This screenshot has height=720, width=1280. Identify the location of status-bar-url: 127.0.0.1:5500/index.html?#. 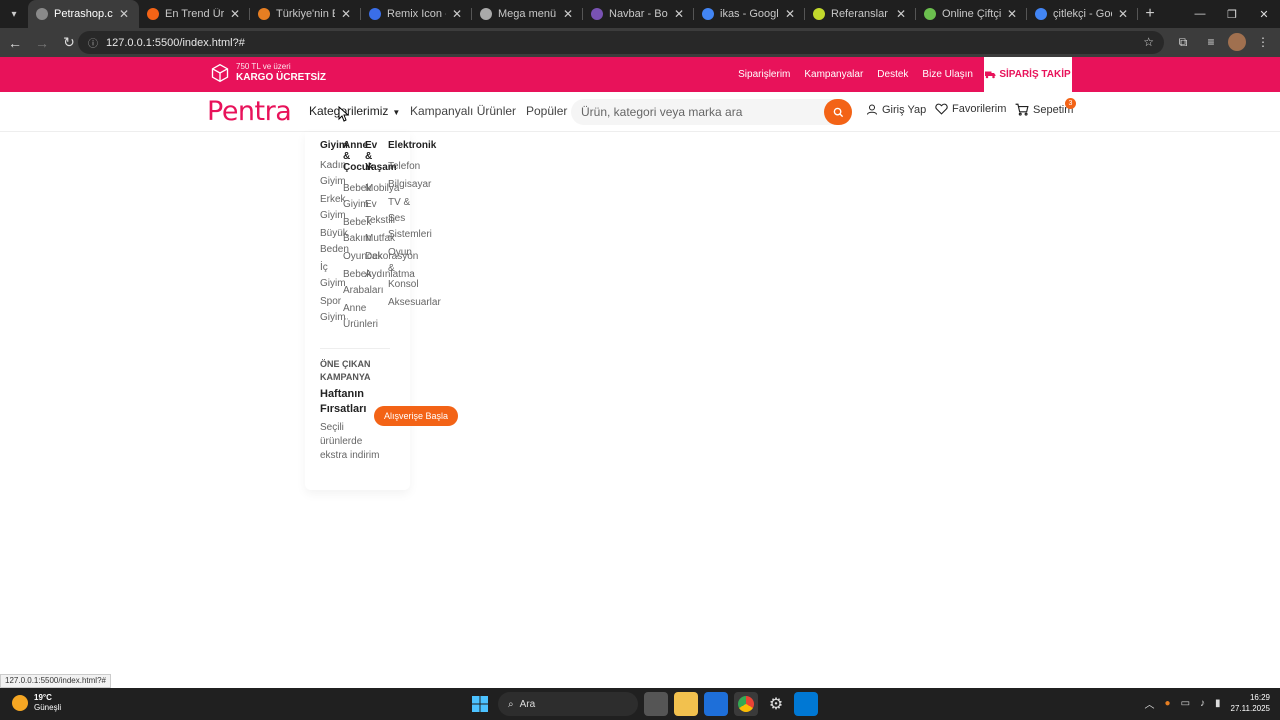
(55, 681).